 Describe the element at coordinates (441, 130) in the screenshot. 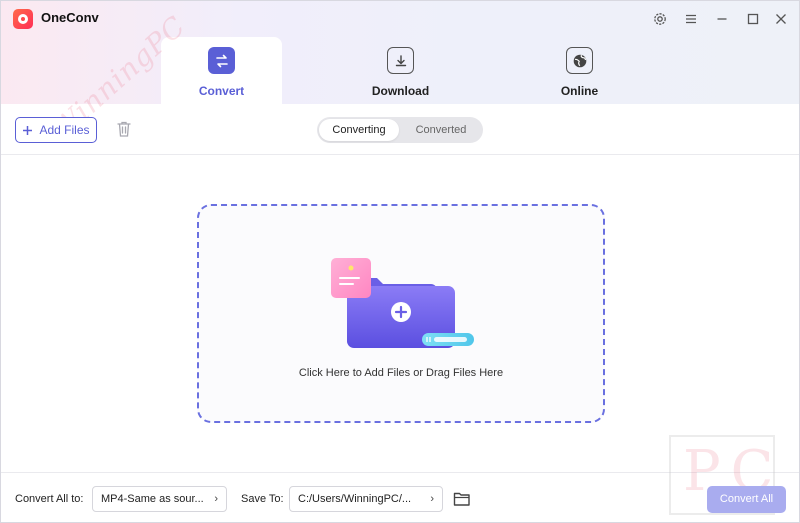

I see `tab-converted: Converted` at that location.